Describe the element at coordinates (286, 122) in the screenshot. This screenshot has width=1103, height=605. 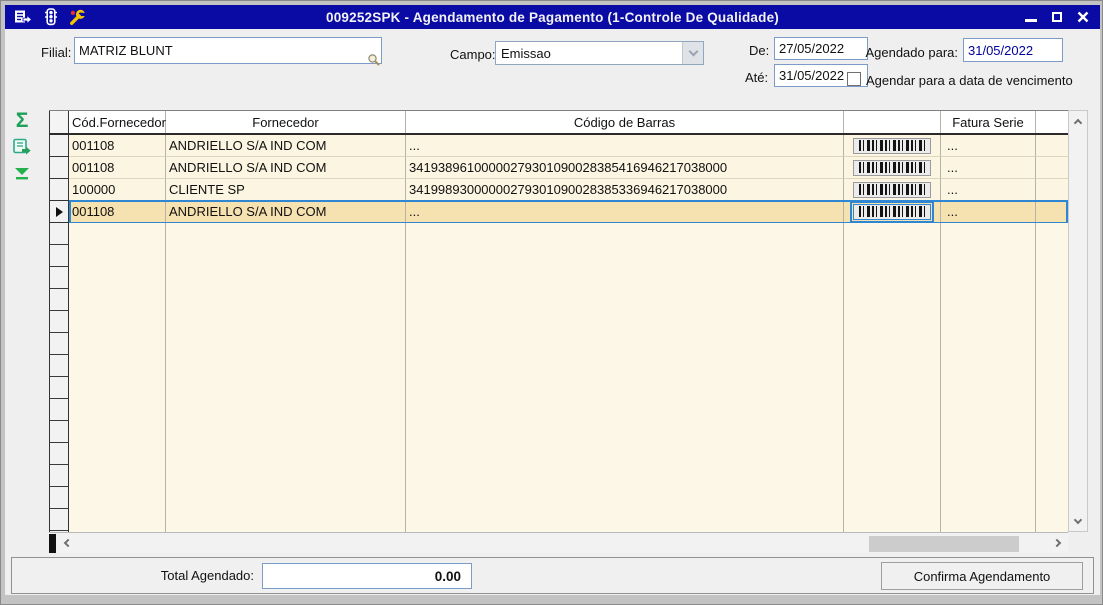
I see `header-fornecedor: Fornecedor` at that location.